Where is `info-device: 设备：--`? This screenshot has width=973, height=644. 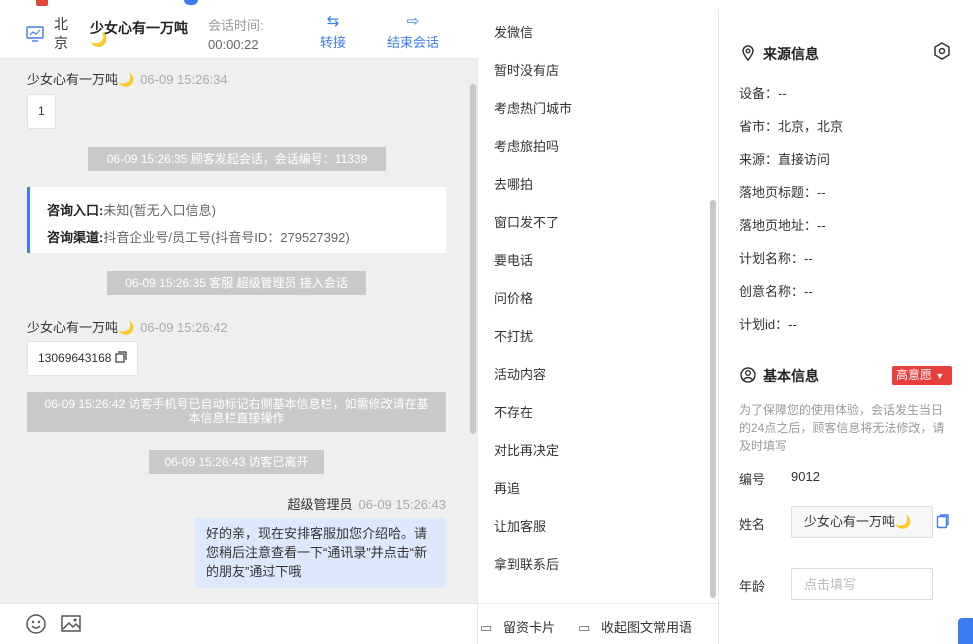
info-device: 设备：-- is located at coordinates (763, 93).